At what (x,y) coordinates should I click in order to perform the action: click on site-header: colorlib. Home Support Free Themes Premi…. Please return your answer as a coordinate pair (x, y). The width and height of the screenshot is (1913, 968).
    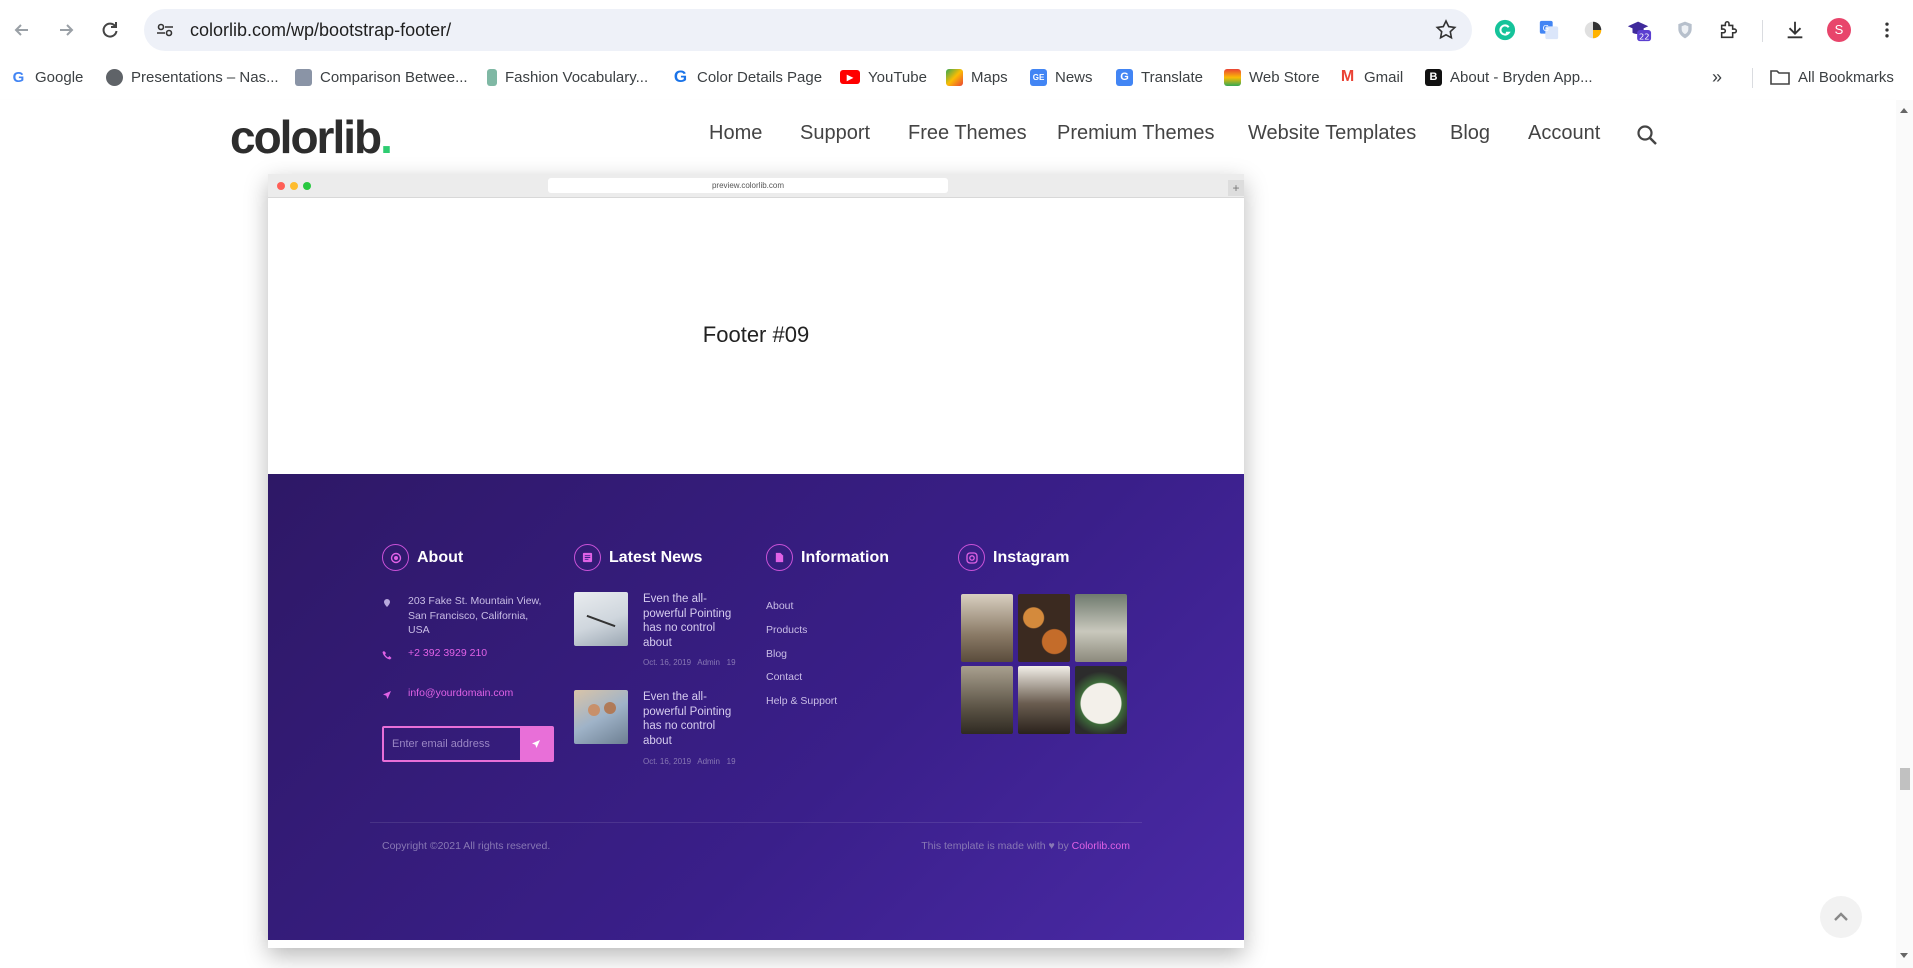
    Looking at the image, I should click on (948, 133).